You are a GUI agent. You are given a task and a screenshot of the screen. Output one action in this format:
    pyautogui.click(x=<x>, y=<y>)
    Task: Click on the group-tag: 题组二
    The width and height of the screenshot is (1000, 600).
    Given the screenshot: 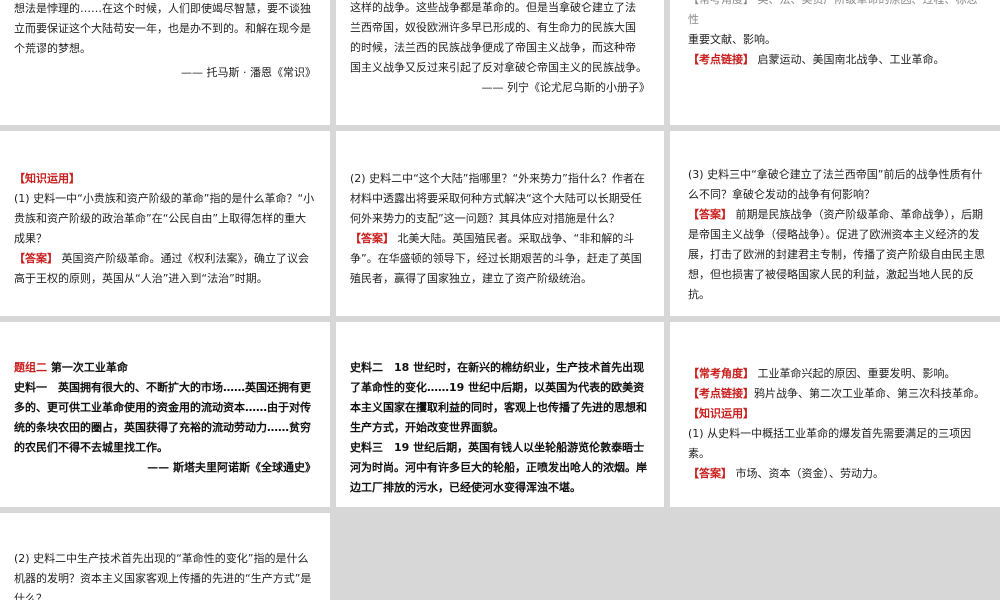 What is the action you would take?
    pyautogui.click(x=30, y=367)
    